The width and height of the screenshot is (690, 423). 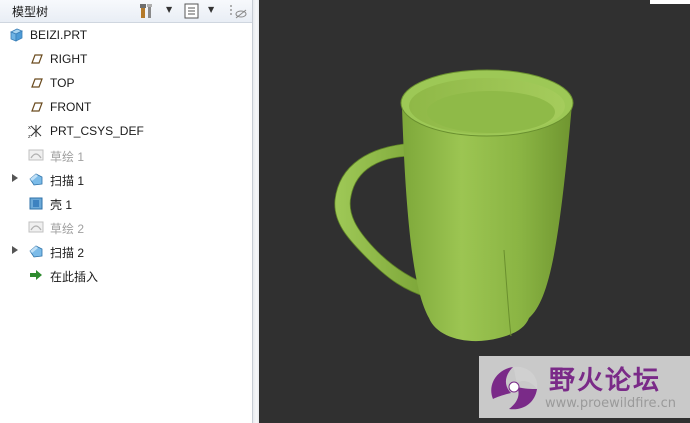 I want to click on tree-item-sweep-1: 扫描 1, so click(x=126, y=179).